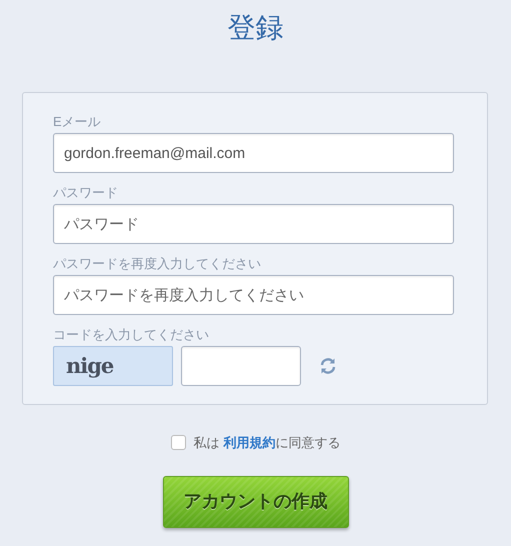  What do you see at coordinates (241, 366) in the screenshot?
I see `captcha-field` at bounding box center [241, 366].